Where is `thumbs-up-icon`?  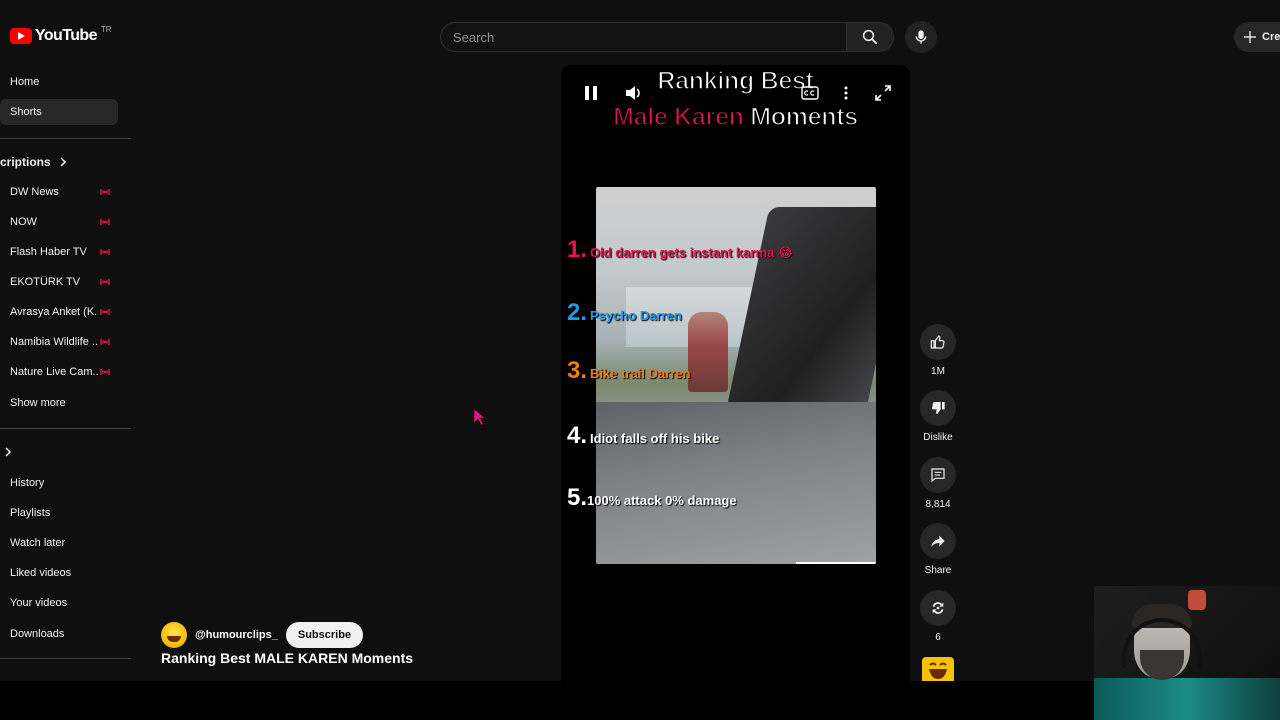
thumbs-up-icon is located at coordinates (937, 342).